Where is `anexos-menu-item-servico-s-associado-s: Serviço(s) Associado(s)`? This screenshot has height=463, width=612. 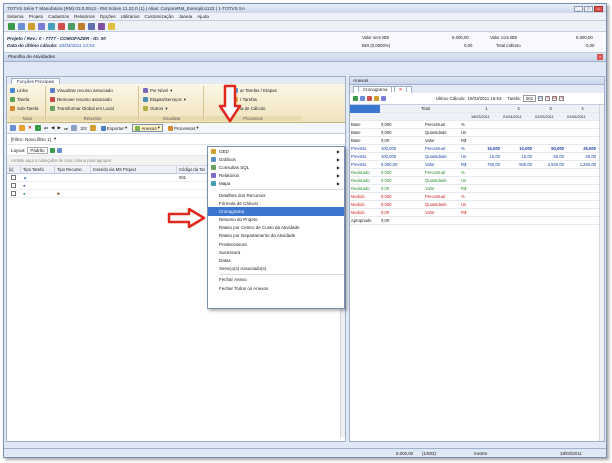 anexos-menu-item-servico-s-associado-s: Serviço(s) Associado(s) is located at coordinates (276, 269).